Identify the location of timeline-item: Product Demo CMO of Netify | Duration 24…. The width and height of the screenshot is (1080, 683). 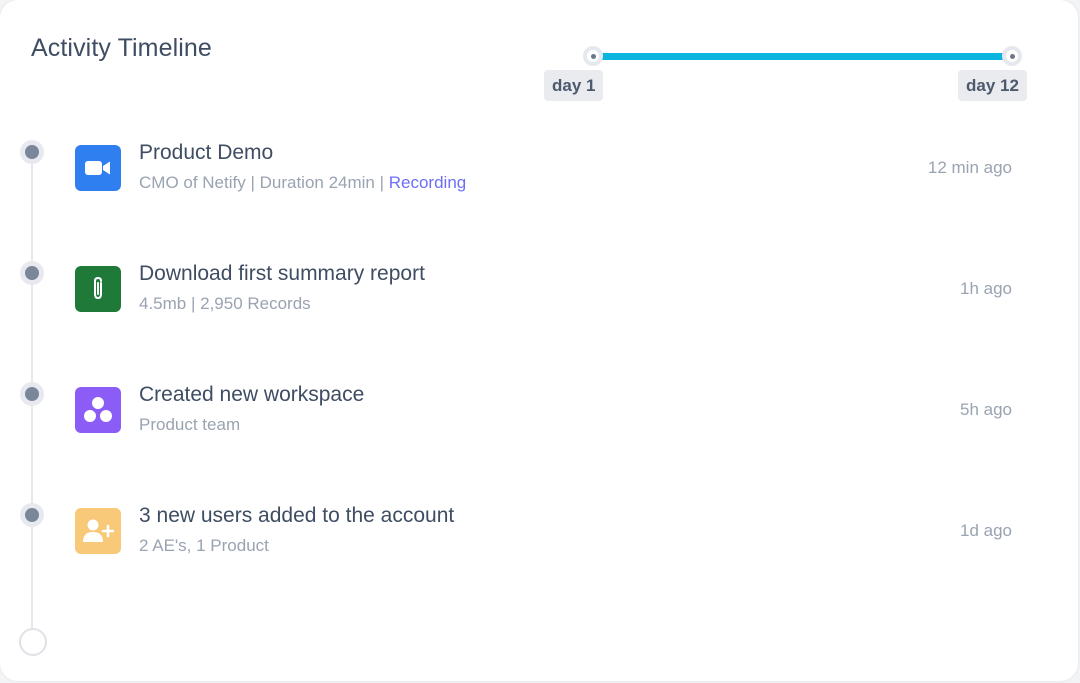
(547, 171).